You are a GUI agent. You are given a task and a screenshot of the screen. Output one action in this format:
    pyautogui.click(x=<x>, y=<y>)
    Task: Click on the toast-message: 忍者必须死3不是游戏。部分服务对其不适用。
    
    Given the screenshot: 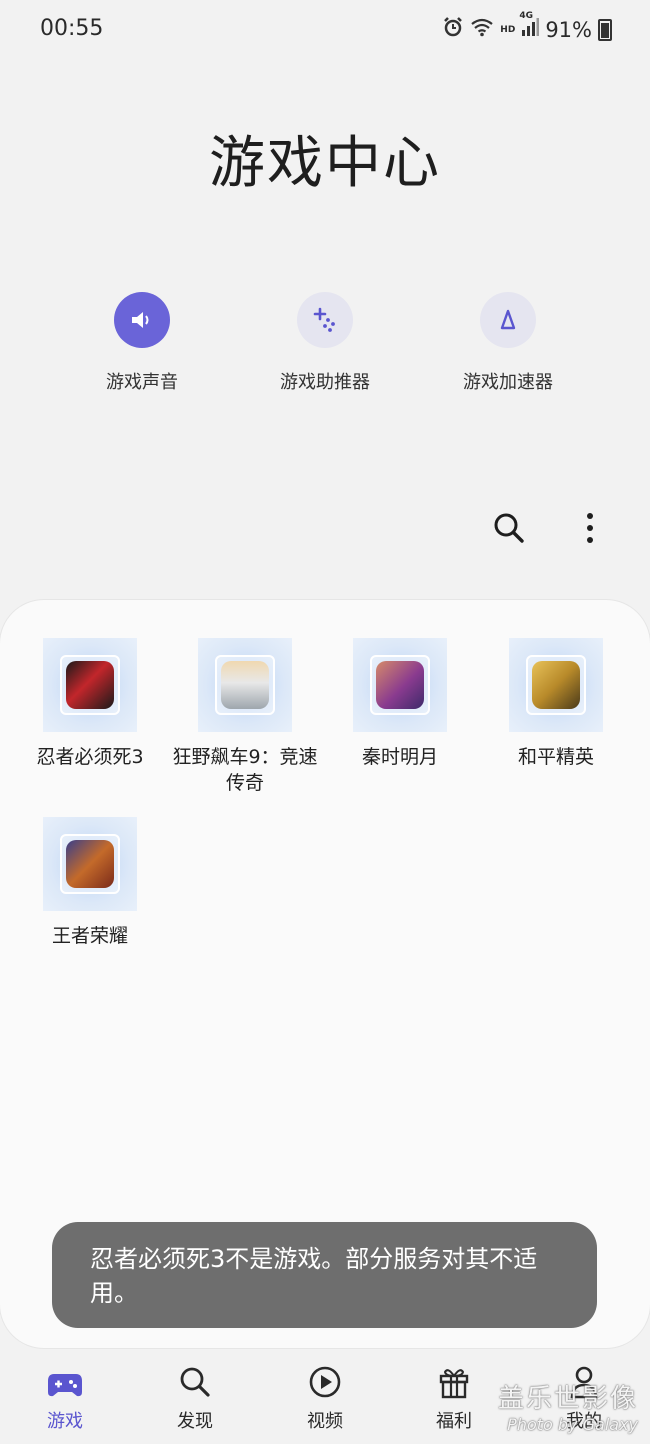 What is the action you would take?
    pyautogui.click(x=324, y=1275)
    